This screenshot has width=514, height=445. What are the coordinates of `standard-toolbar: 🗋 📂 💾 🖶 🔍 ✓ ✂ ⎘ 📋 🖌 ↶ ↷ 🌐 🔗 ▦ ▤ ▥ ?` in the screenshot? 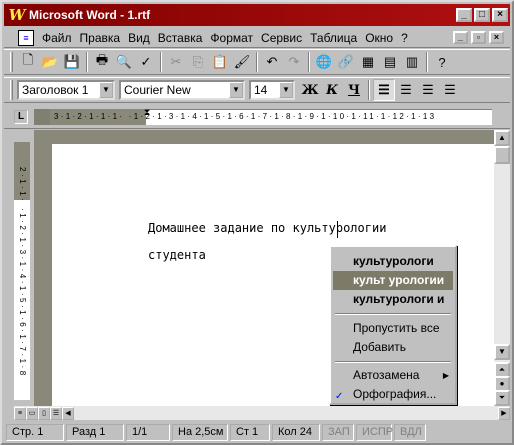 It's located at (257, 62).